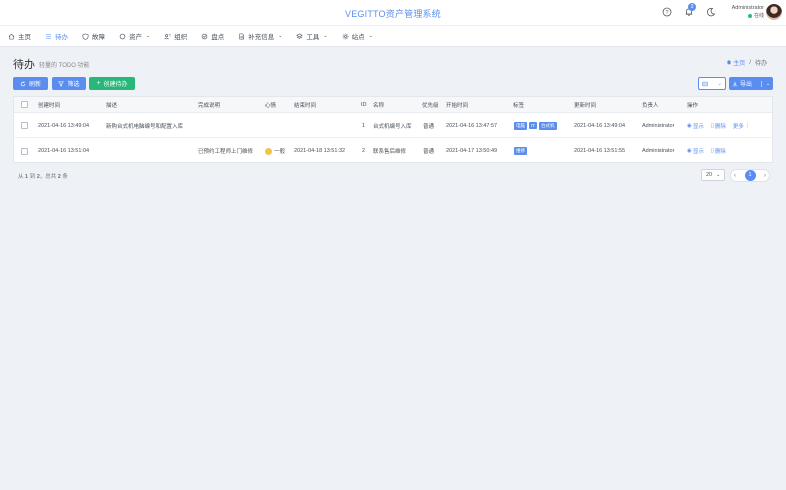 The height and width of the screenshot is (490, 786). I want to click on tag-badge: 维修, so click(520, 151).